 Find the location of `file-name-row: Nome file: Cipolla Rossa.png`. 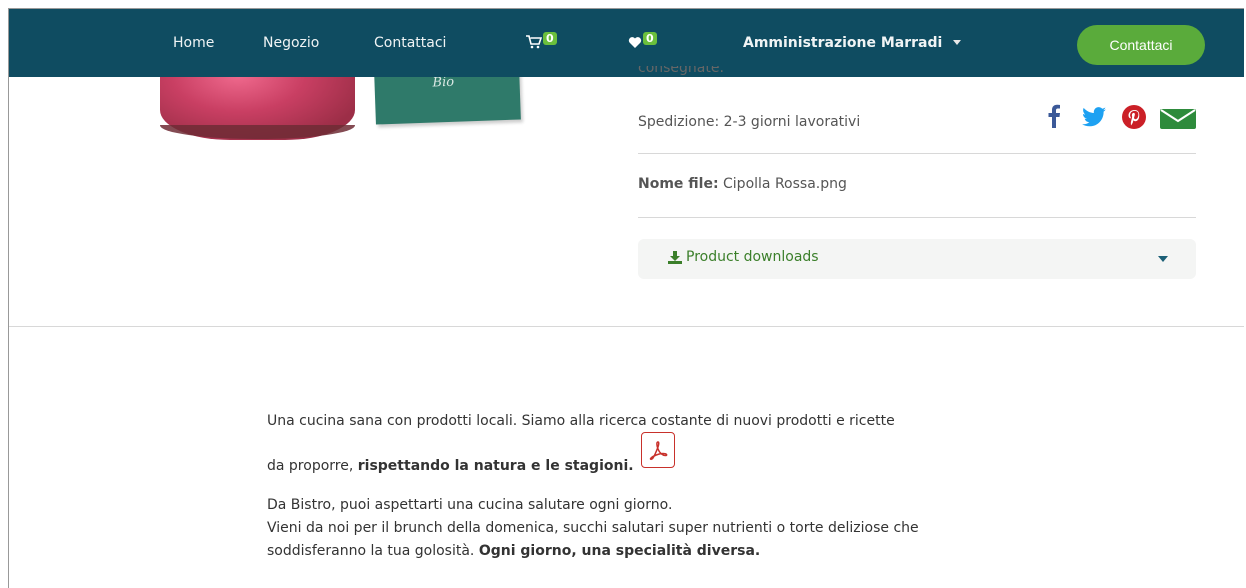

file-name-row: Nome file: Cipolla Rossa.png is located at coordinates (742, 184).